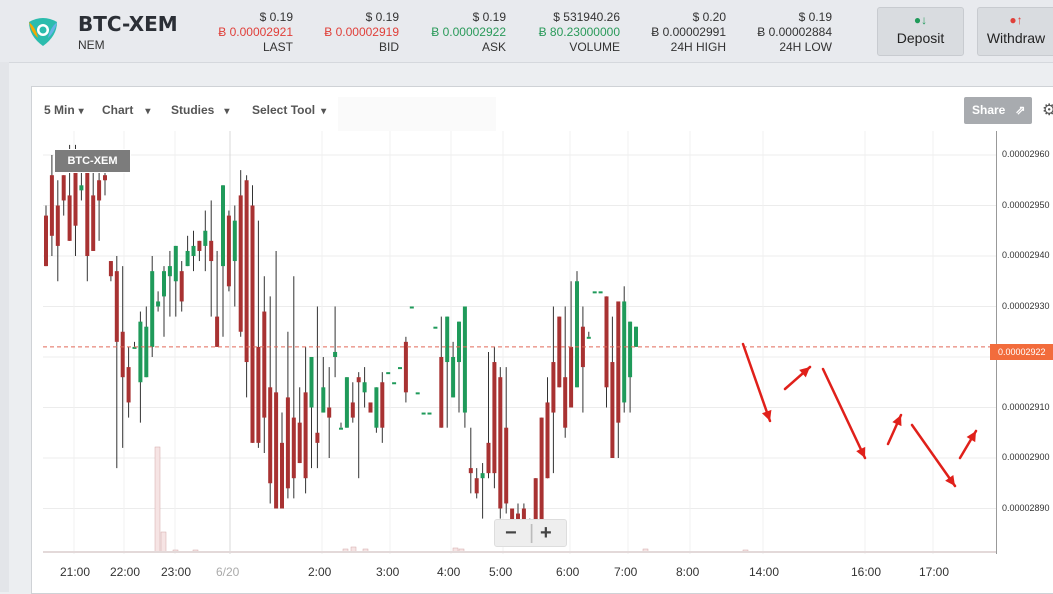  I want to click on zoom-controls: − | +, so click(530, 533).